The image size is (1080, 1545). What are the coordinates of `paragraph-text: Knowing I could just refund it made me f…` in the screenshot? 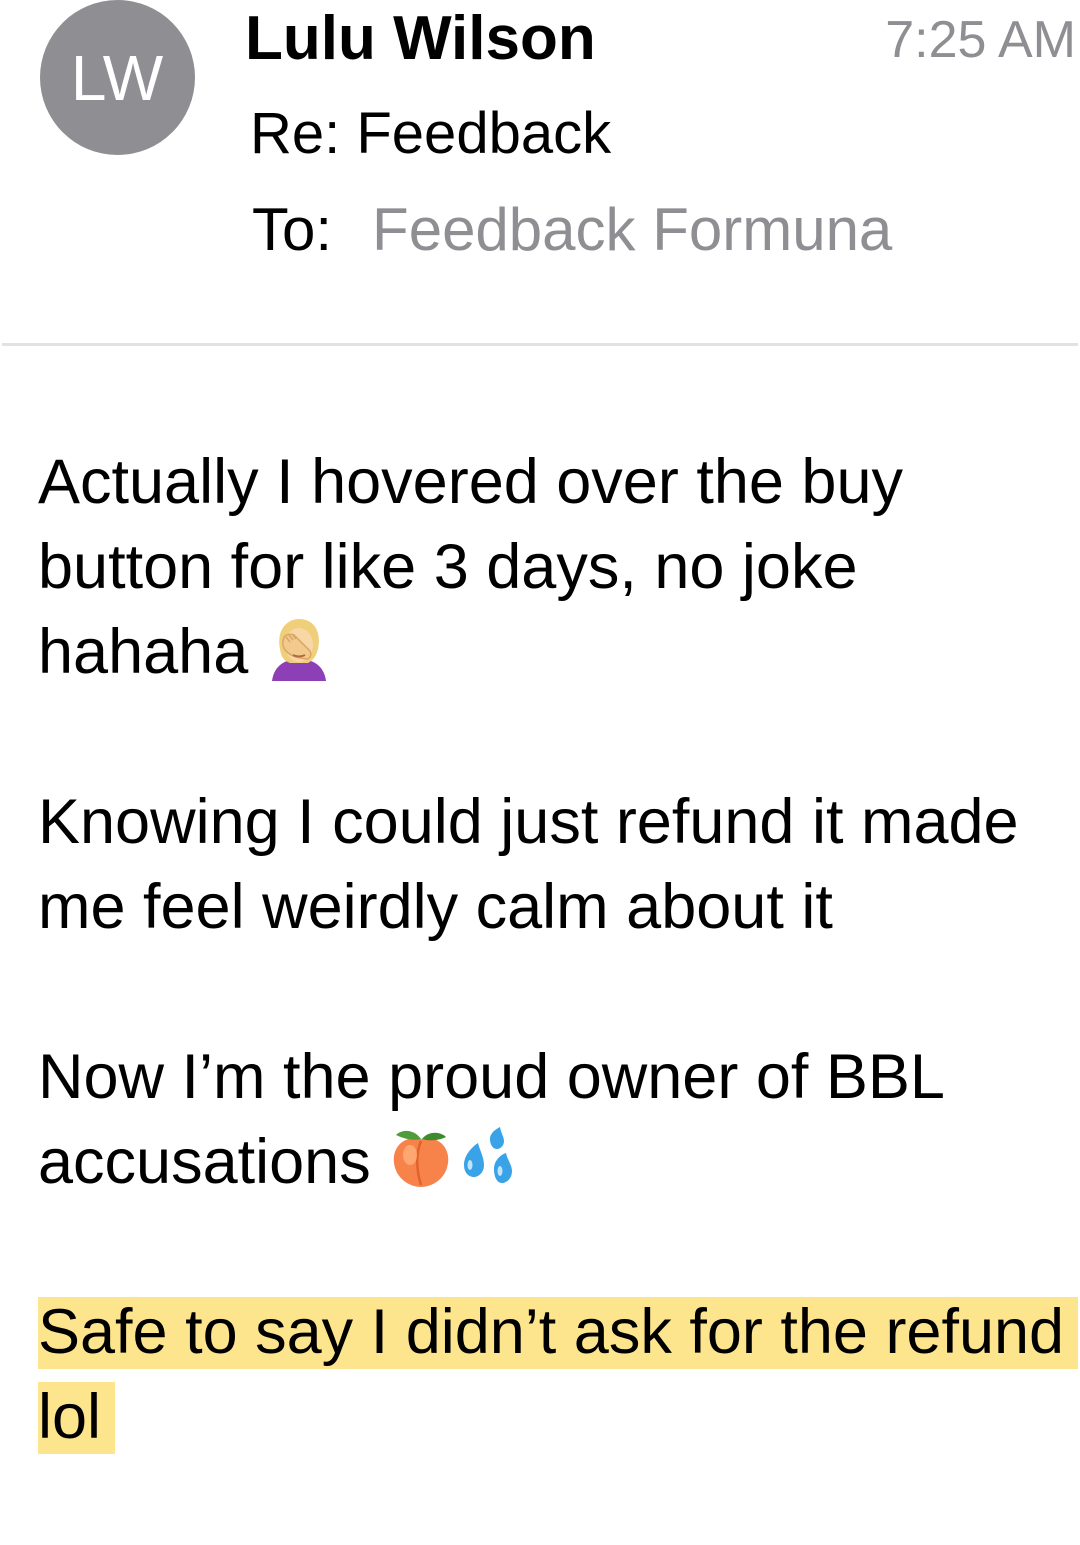 It's located at (528, 864).